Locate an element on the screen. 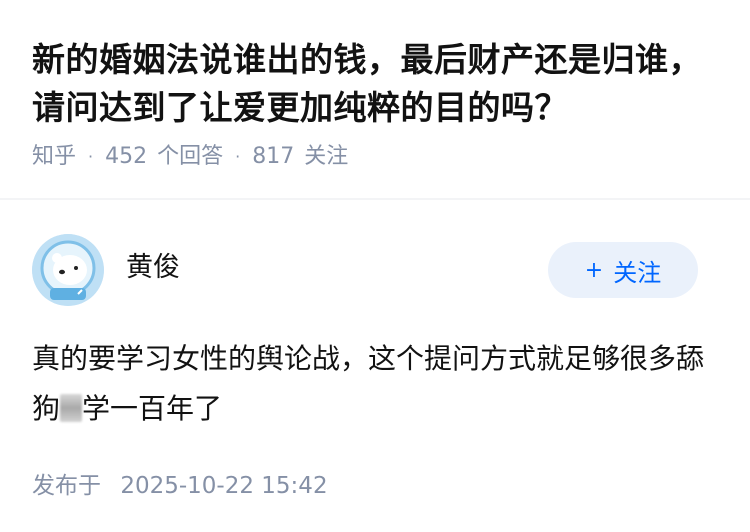 The height and width of the screenshot is (532, 750). redacted-character is located at coordinates (71, 408).